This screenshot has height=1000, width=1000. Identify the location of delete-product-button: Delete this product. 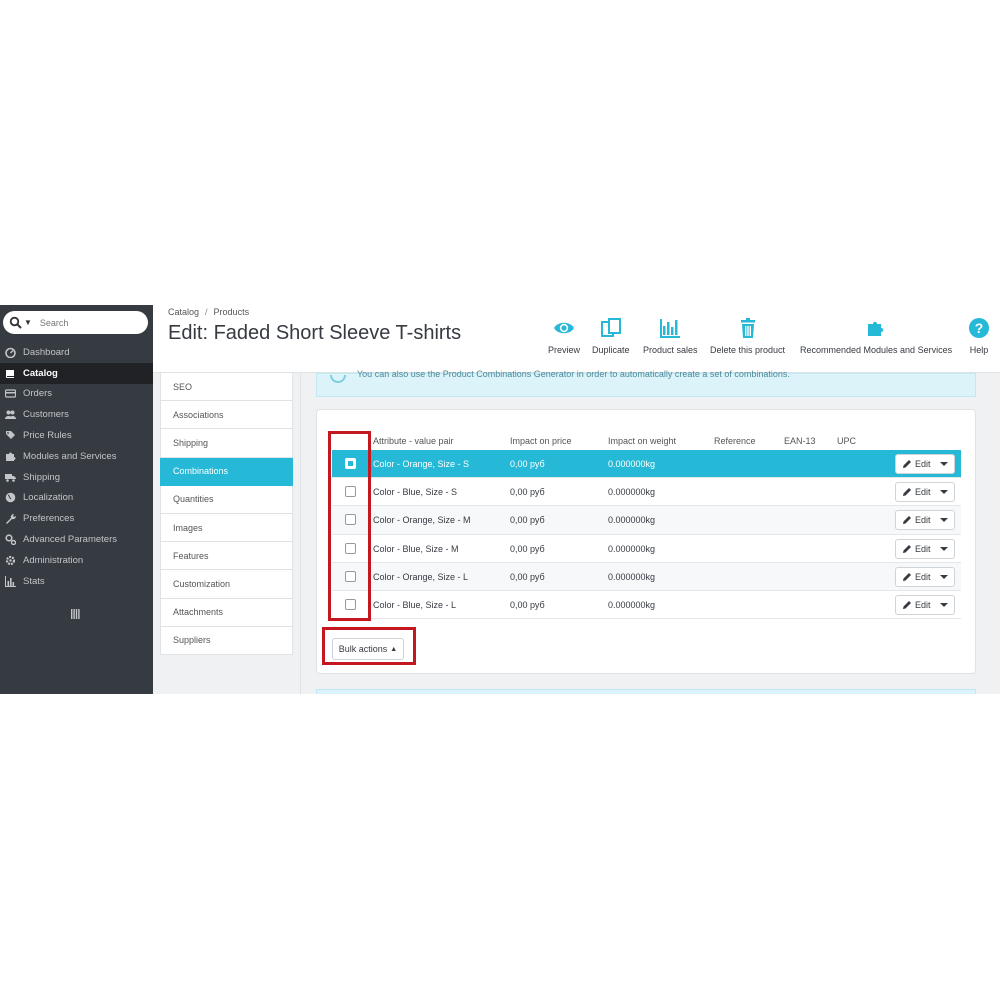
(747, 336).